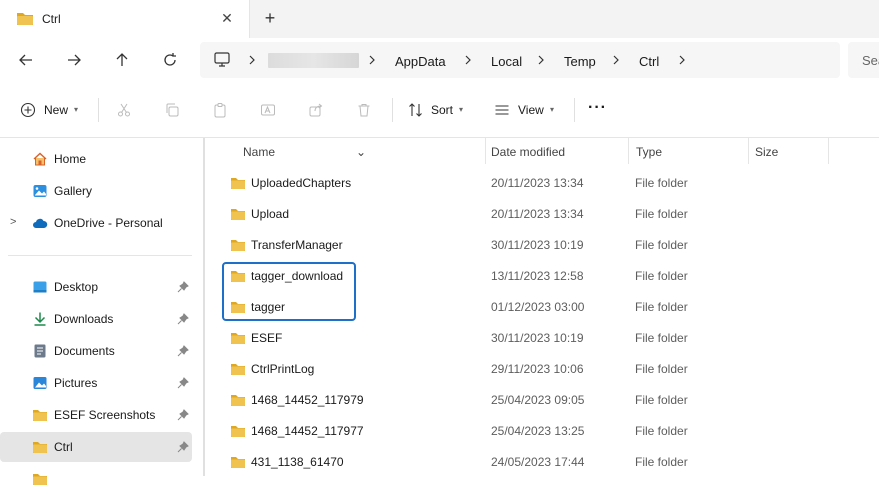 This screenshot has height=494, width=879. What do you see at coordinates (649, 61) in the screenshot?
I see `breadcrumb-ctrl: Ctrl` at bounding box center [649, 61].